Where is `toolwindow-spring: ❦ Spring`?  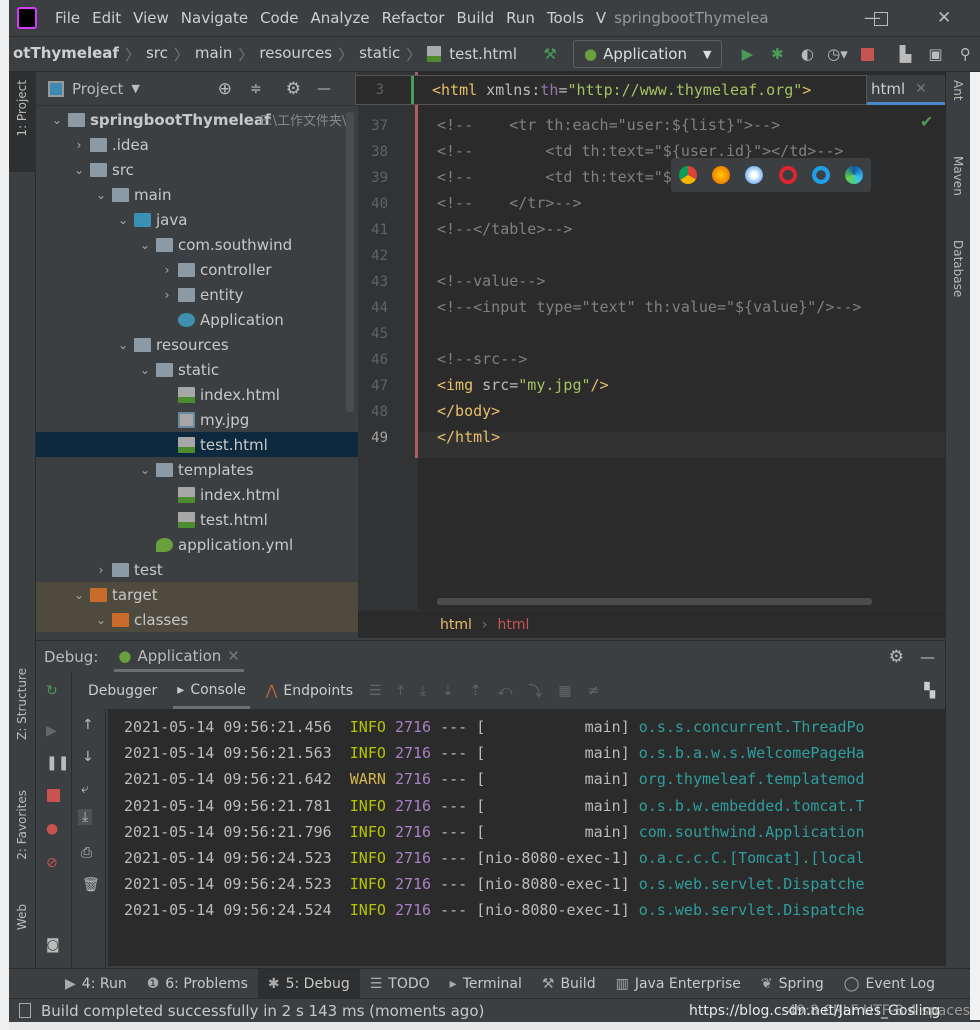 toolwindow-spring: ❦ Spring is located at coordinates (792, 984).